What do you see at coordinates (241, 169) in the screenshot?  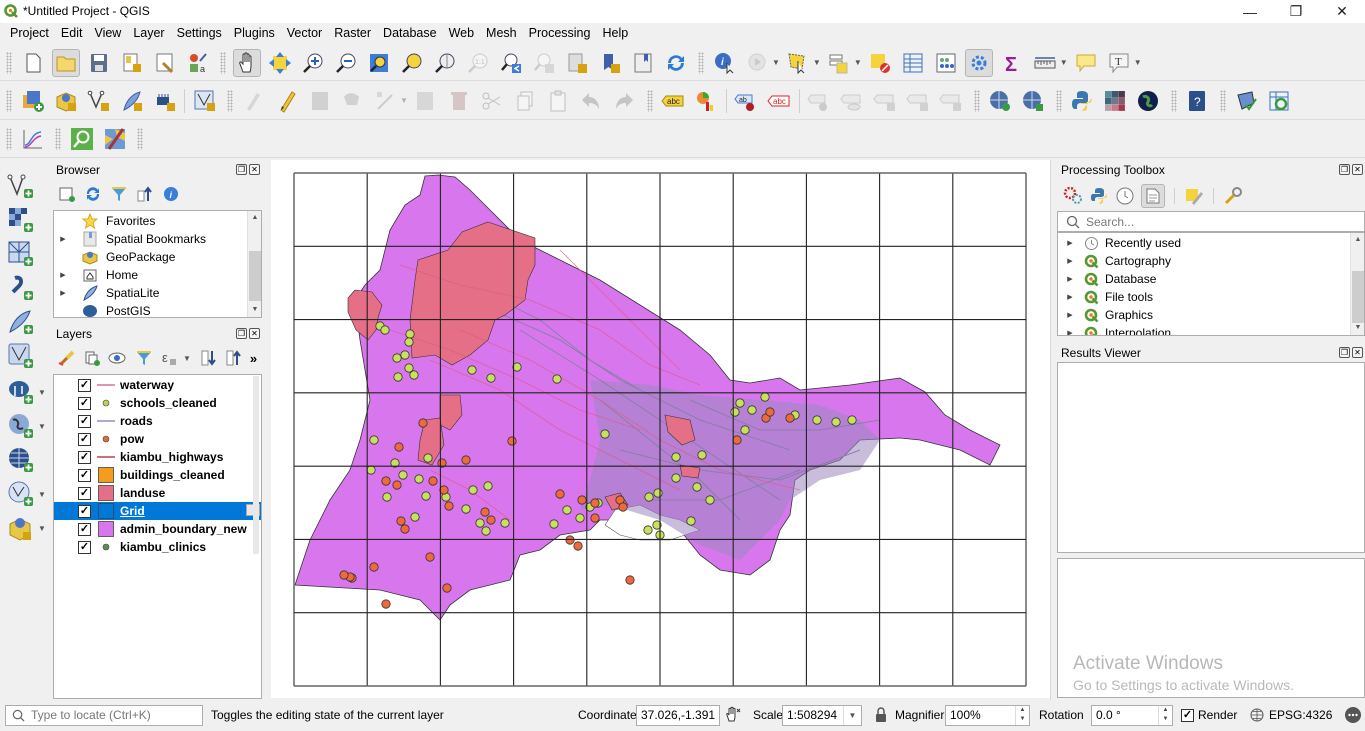 I see `float-panel-icon: ❐` at bounding box center [241, 169].